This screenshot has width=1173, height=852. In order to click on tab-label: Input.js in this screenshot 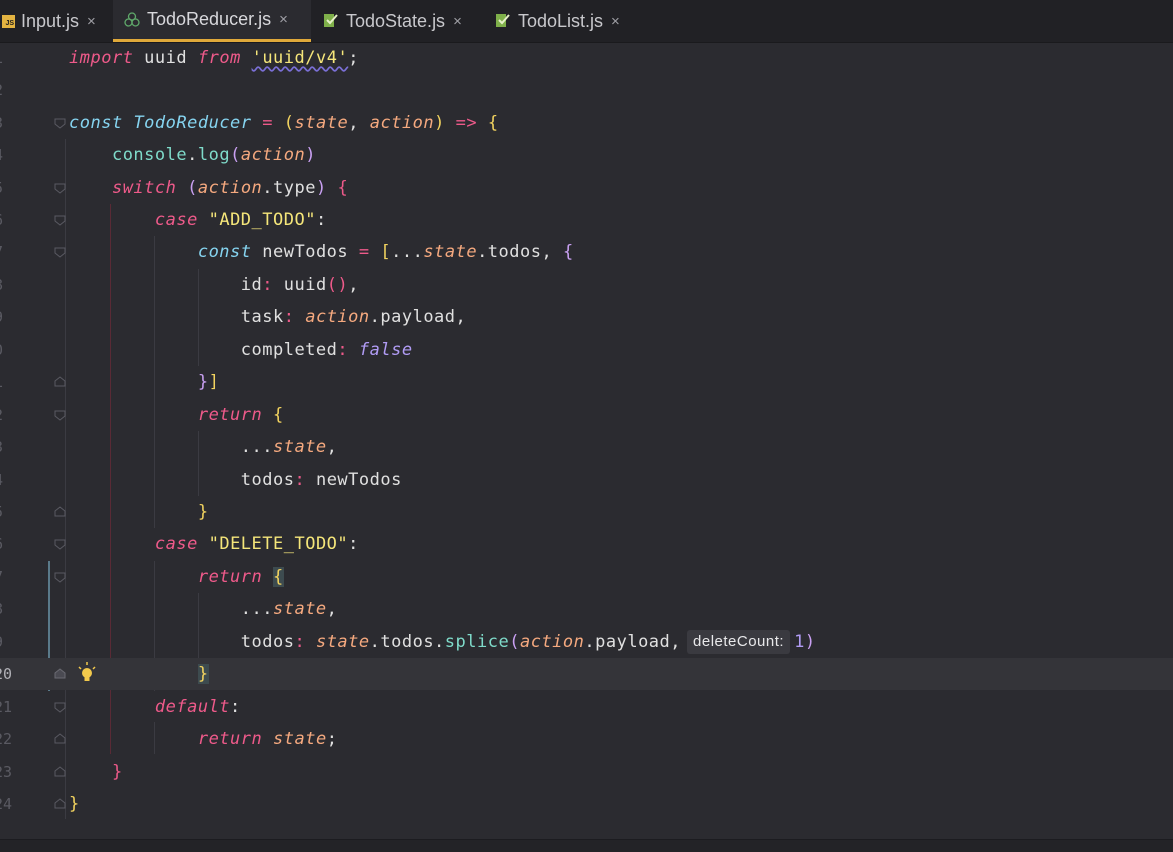, I will do `click(50, 20)`.